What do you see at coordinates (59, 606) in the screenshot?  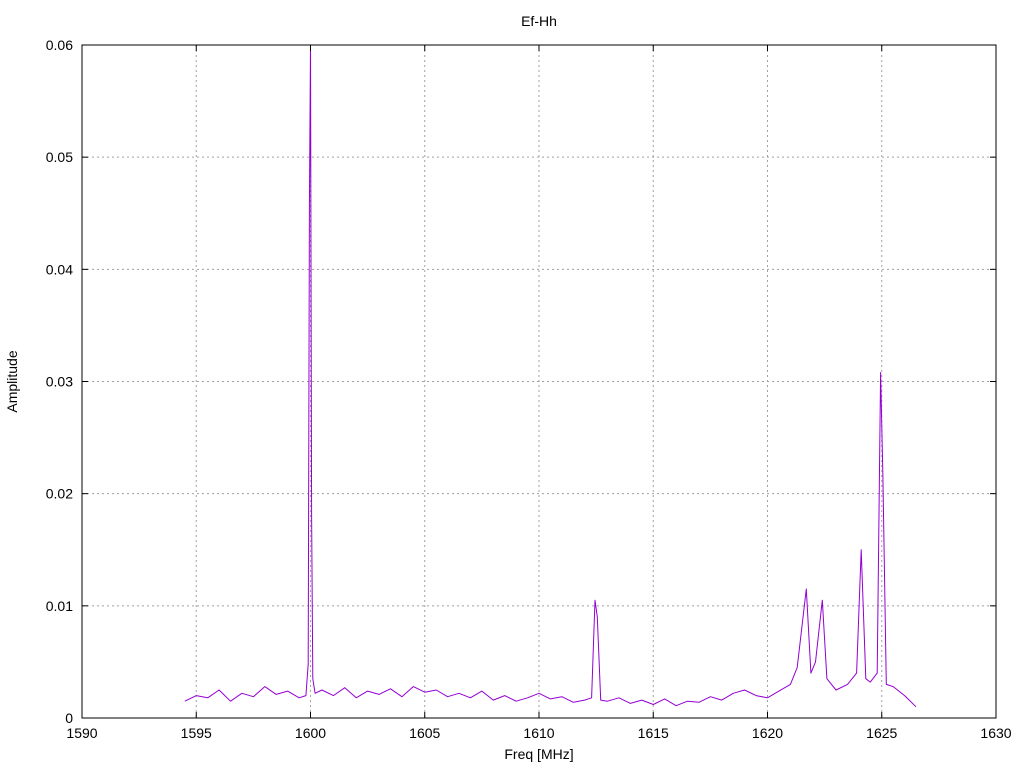 I see `y-tick-label: 0.01` at bounding box center [59, 606].